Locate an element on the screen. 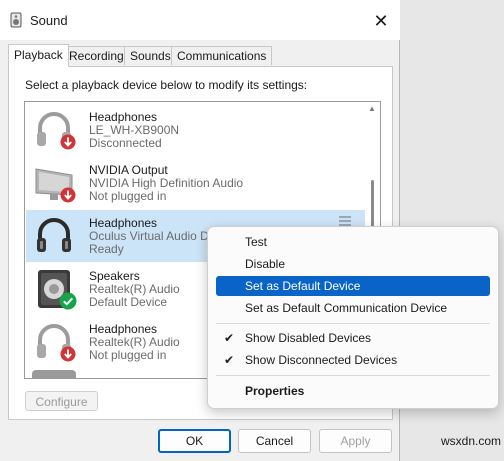  menu-item-label: Show Disconnected Devices is located at coordinates (321, 360).